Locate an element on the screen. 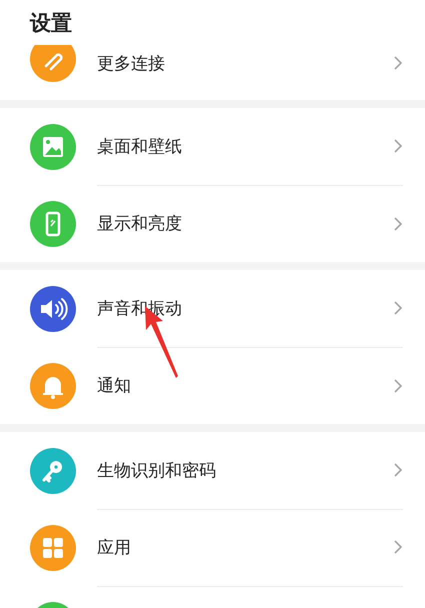 Image resolution: width=425 pixels, height=608 pixels. row-label: 更多连接 is located at coordinates (131, 63).